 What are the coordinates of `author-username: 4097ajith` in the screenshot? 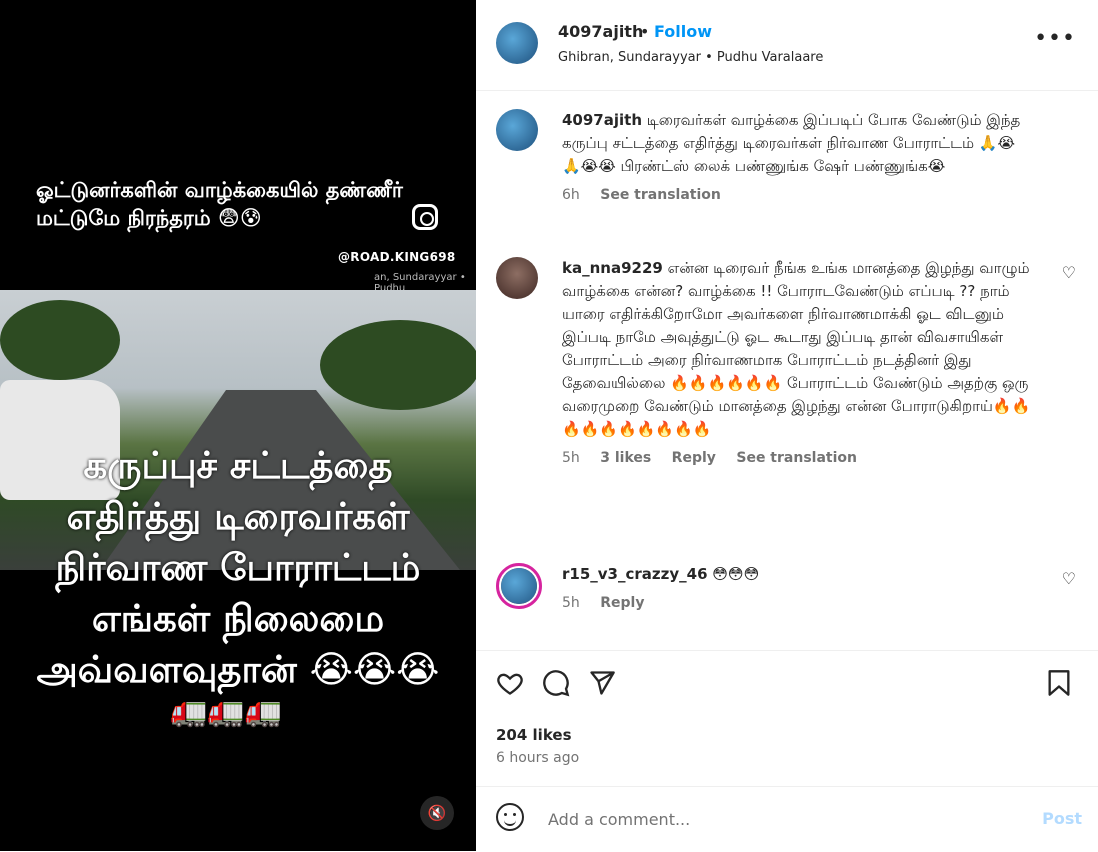 It's located at (600, 31).